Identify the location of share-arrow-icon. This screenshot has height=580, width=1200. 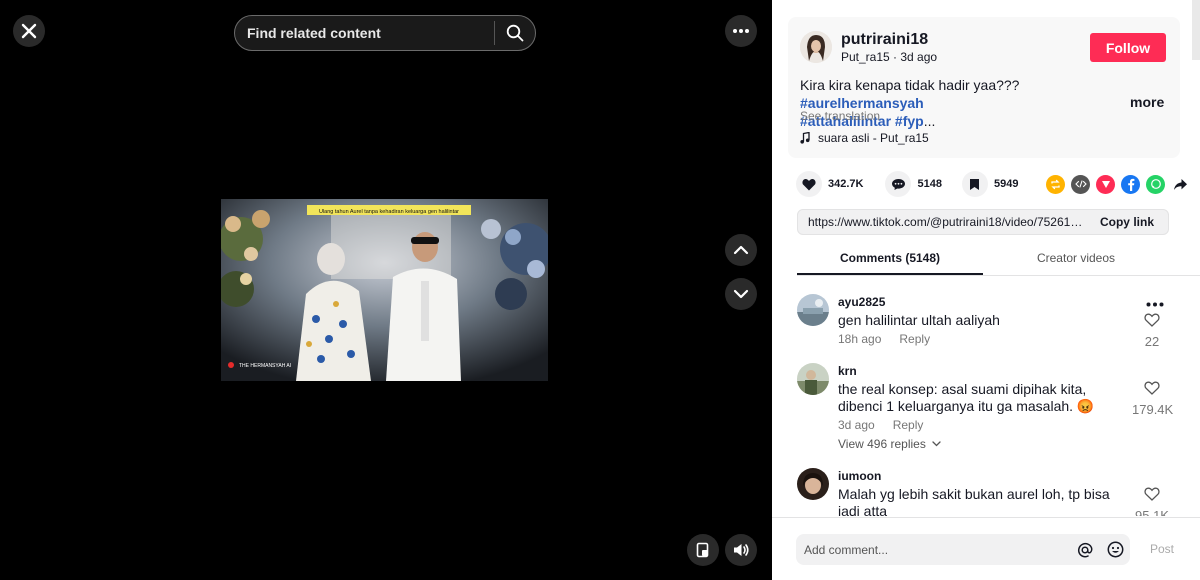
(1180, 184).